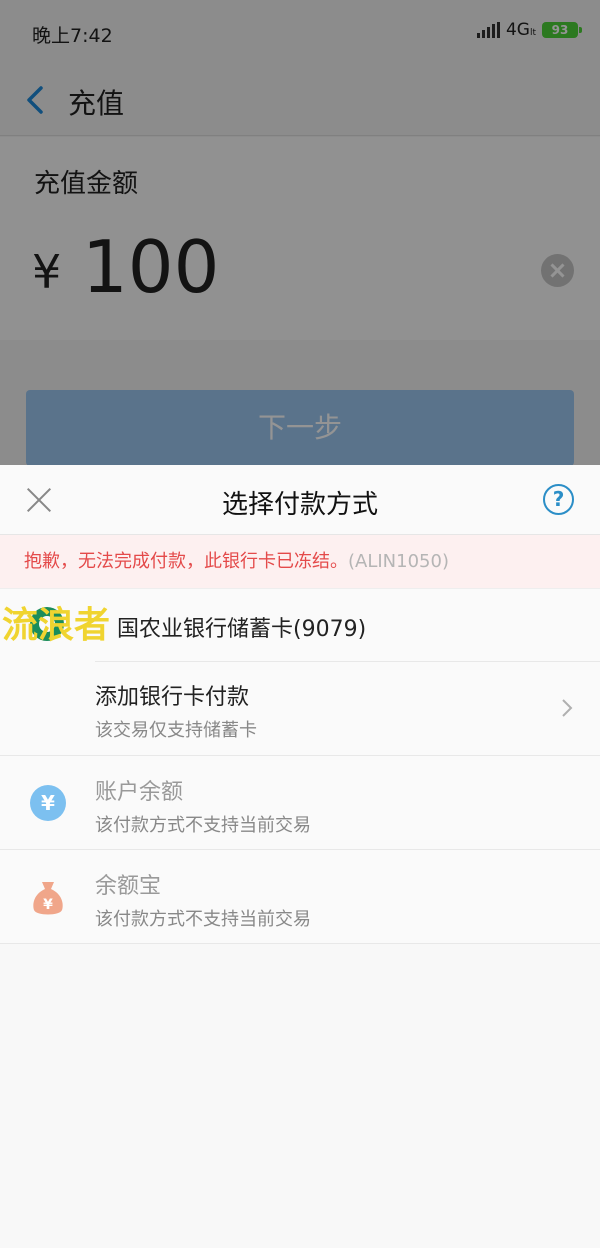 Image resolution: width=600 pixels, height=1248 pixels. What do you see at coordinates (139, 792) in the screenshot?
I see `option-title: 账户余额` at bounding box center [139, 792].